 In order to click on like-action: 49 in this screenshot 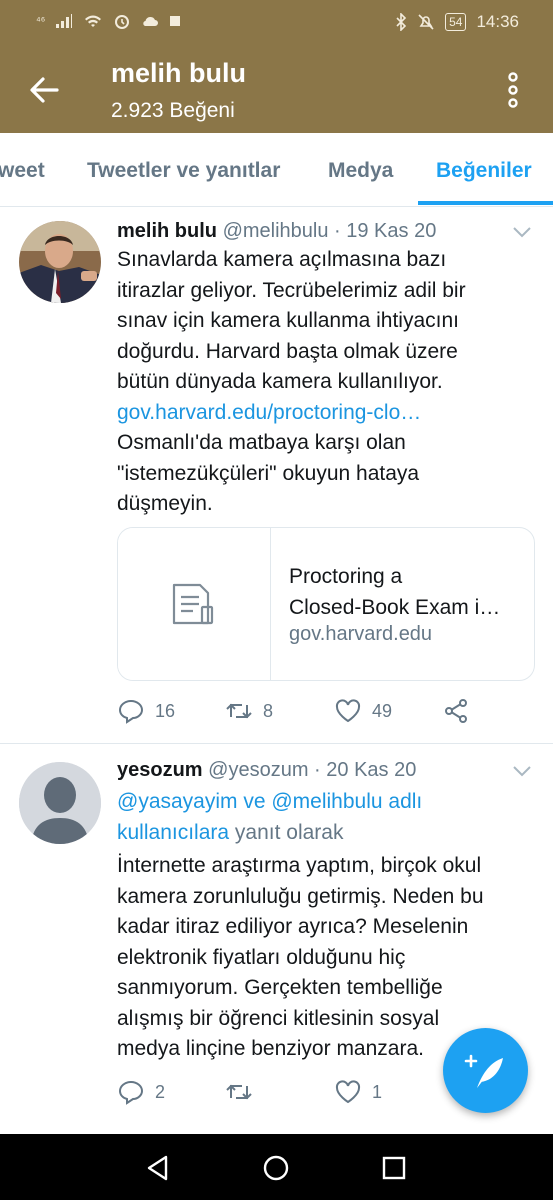, I will do `click(363, 711)`.